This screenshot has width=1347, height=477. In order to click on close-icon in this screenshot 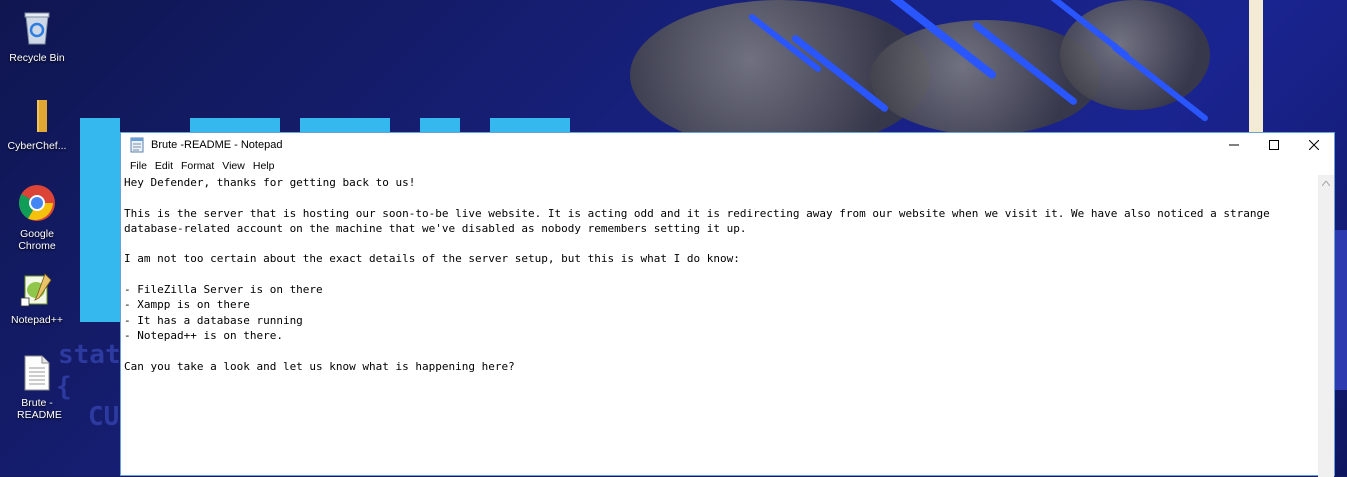, I will do `click(1314, 145)`.